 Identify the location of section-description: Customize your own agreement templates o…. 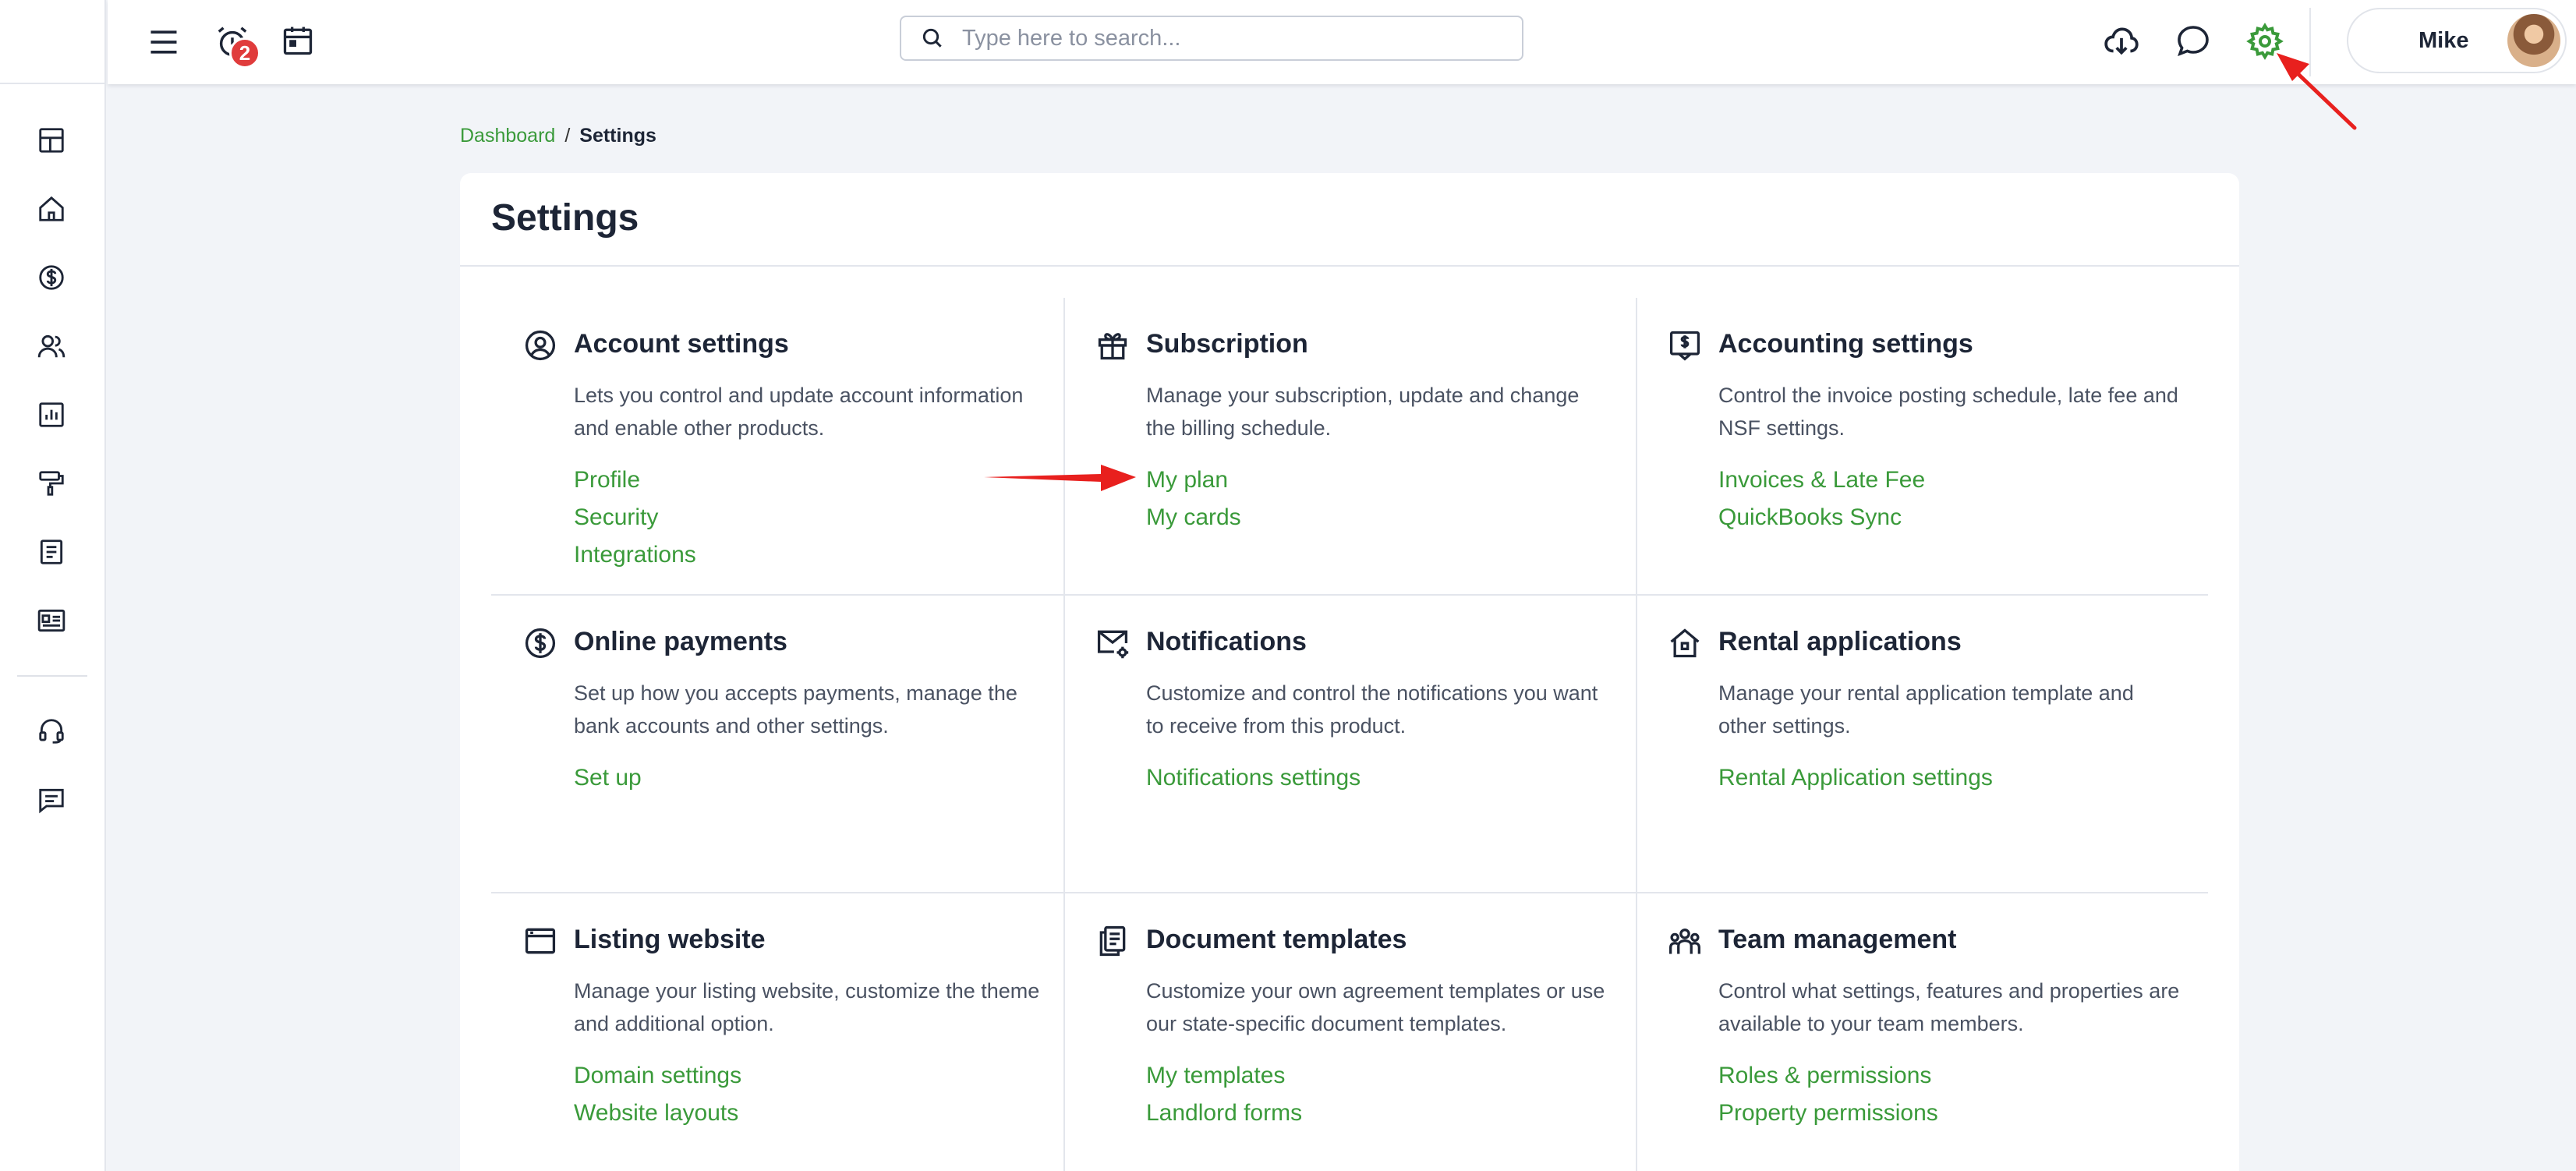
(1375, 1007).